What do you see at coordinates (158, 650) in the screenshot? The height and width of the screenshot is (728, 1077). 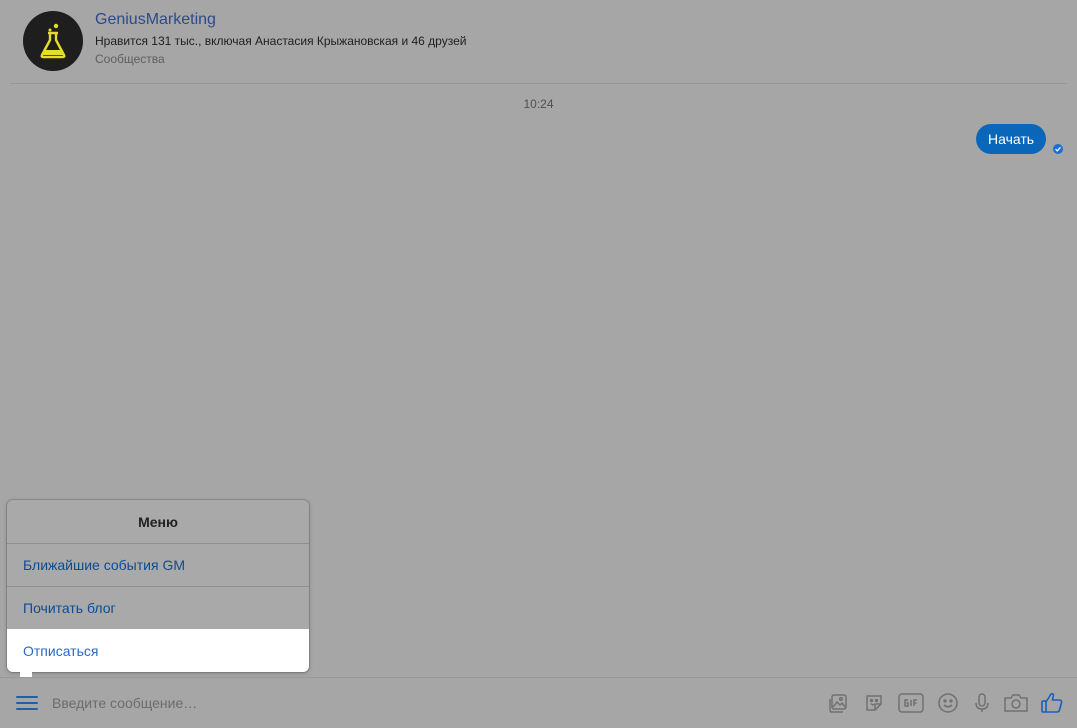 I see `menu-item-unsubscribe: Отписаться` at bounding box center [158, 650].